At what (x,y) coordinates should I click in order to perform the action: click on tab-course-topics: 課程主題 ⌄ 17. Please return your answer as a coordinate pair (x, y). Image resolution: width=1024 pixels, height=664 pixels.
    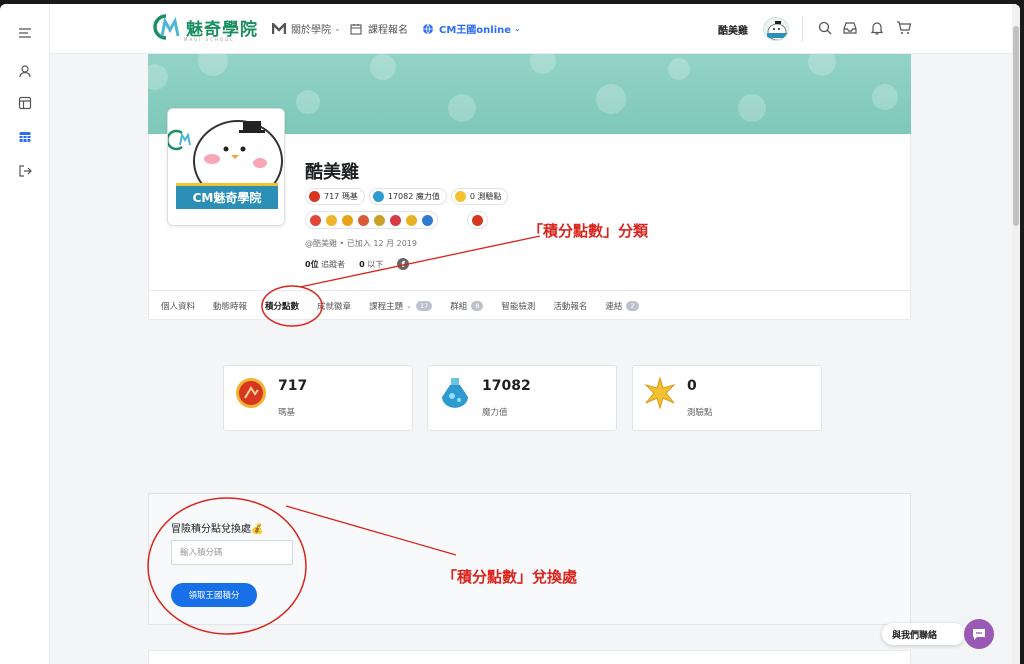
    Looking at the image, I should click on (401, 306).